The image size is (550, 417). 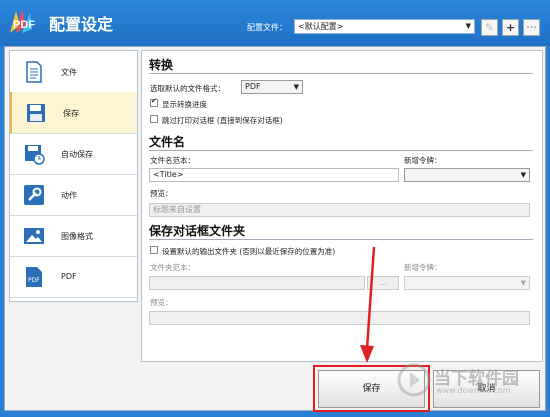 I want to click on window-title: 配置设定, so click(x=81, y=24).